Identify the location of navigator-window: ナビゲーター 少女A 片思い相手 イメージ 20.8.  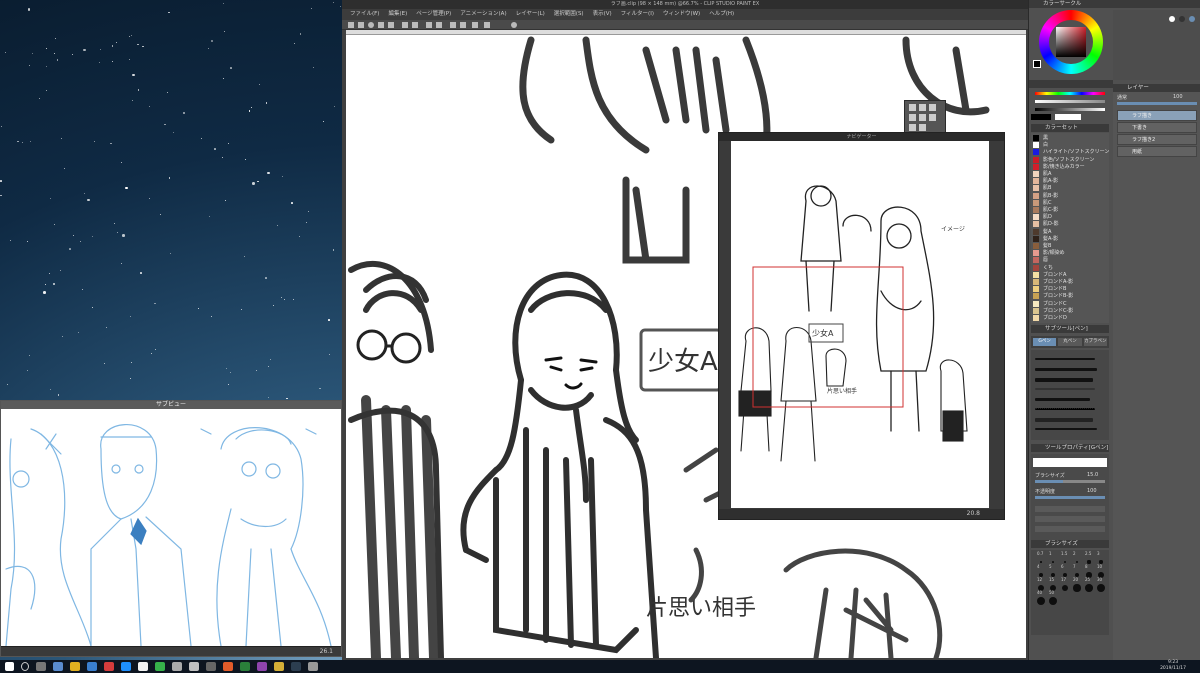
(861, 326).